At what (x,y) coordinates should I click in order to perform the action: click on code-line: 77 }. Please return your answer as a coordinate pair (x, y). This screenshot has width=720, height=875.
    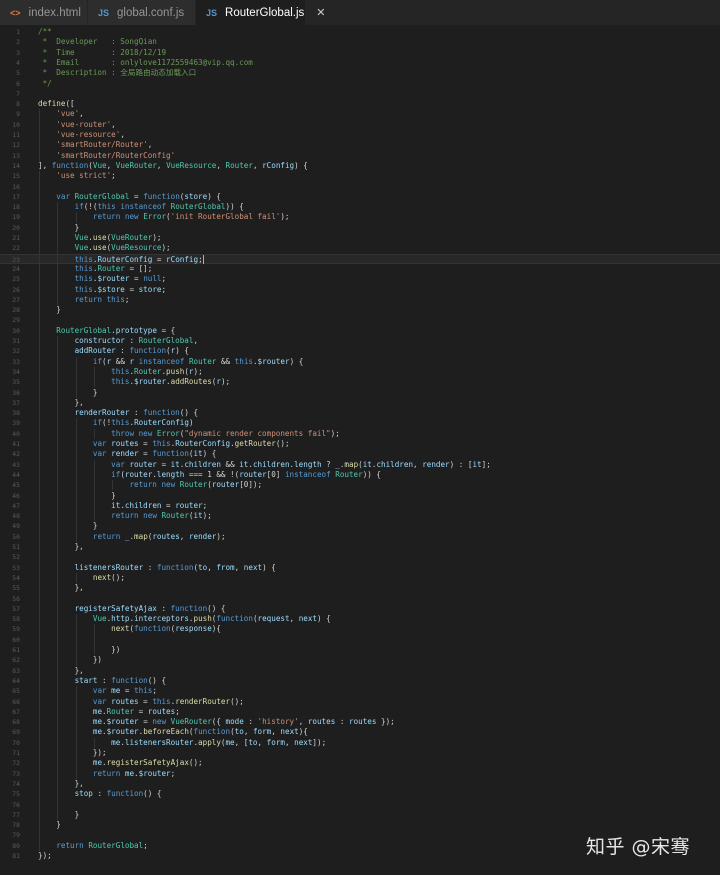
    Looking at the image, I should click on (360, 815).